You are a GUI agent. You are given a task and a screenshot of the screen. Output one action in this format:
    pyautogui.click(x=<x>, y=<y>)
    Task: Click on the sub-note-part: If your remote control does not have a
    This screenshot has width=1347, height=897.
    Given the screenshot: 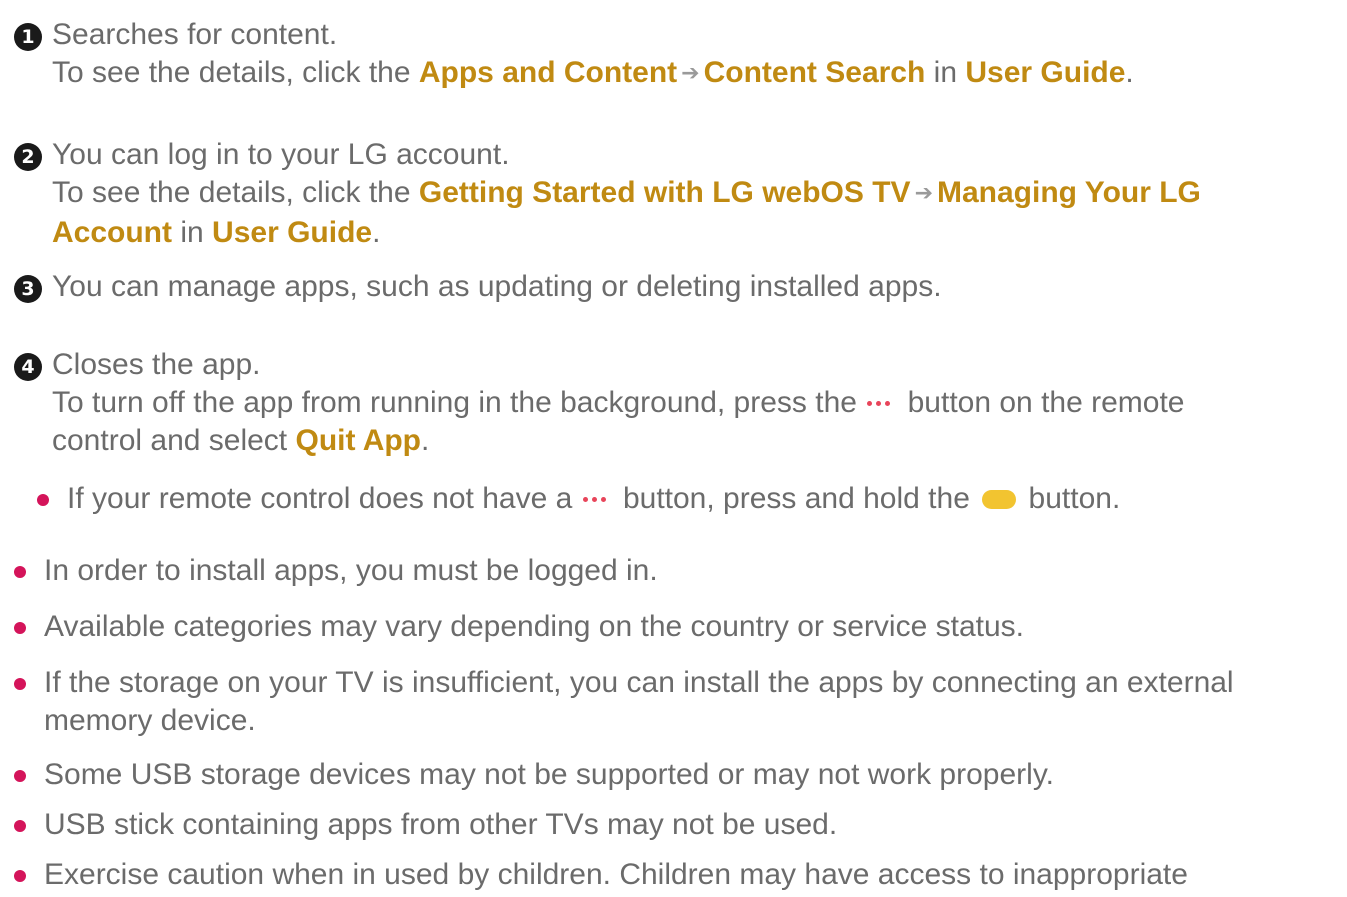 What is the action you would take?
    pyautogui.click(x=324, y=498)
    